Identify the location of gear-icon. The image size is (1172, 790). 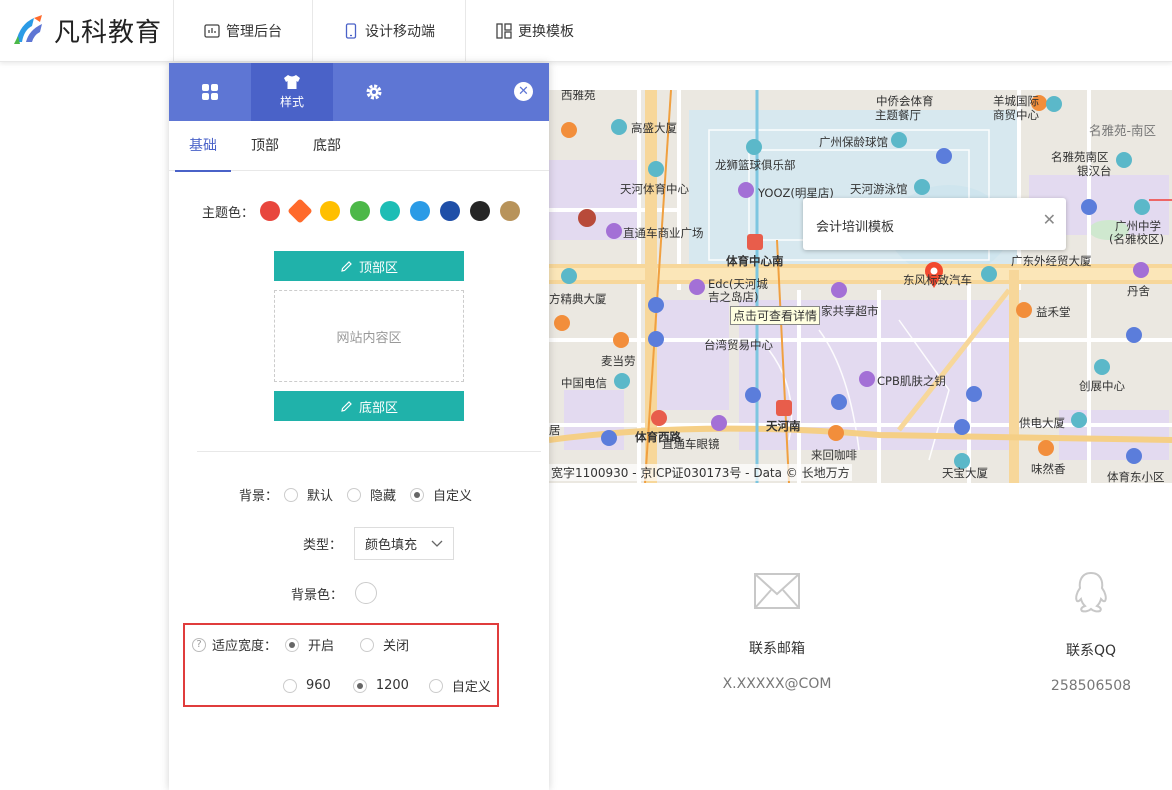
(374, 92).